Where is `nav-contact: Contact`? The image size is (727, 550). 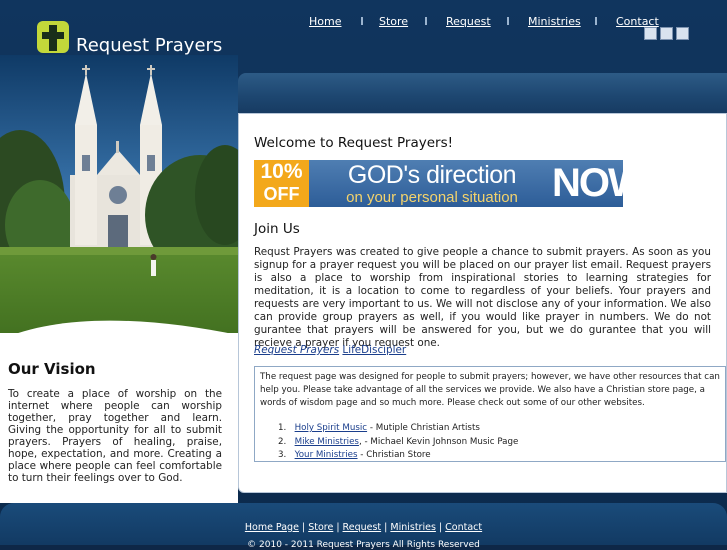
nav-contact: Contact is located at coordinates (637, 21).